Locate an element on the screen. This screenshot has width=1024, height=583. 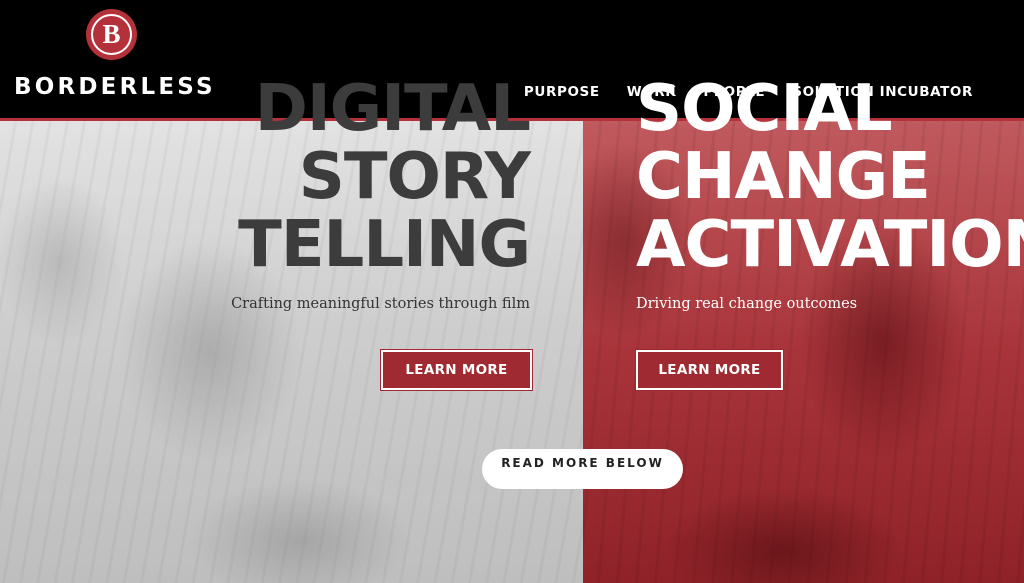
brand-name: BORDERLESS is located at coordinates (115, 87).